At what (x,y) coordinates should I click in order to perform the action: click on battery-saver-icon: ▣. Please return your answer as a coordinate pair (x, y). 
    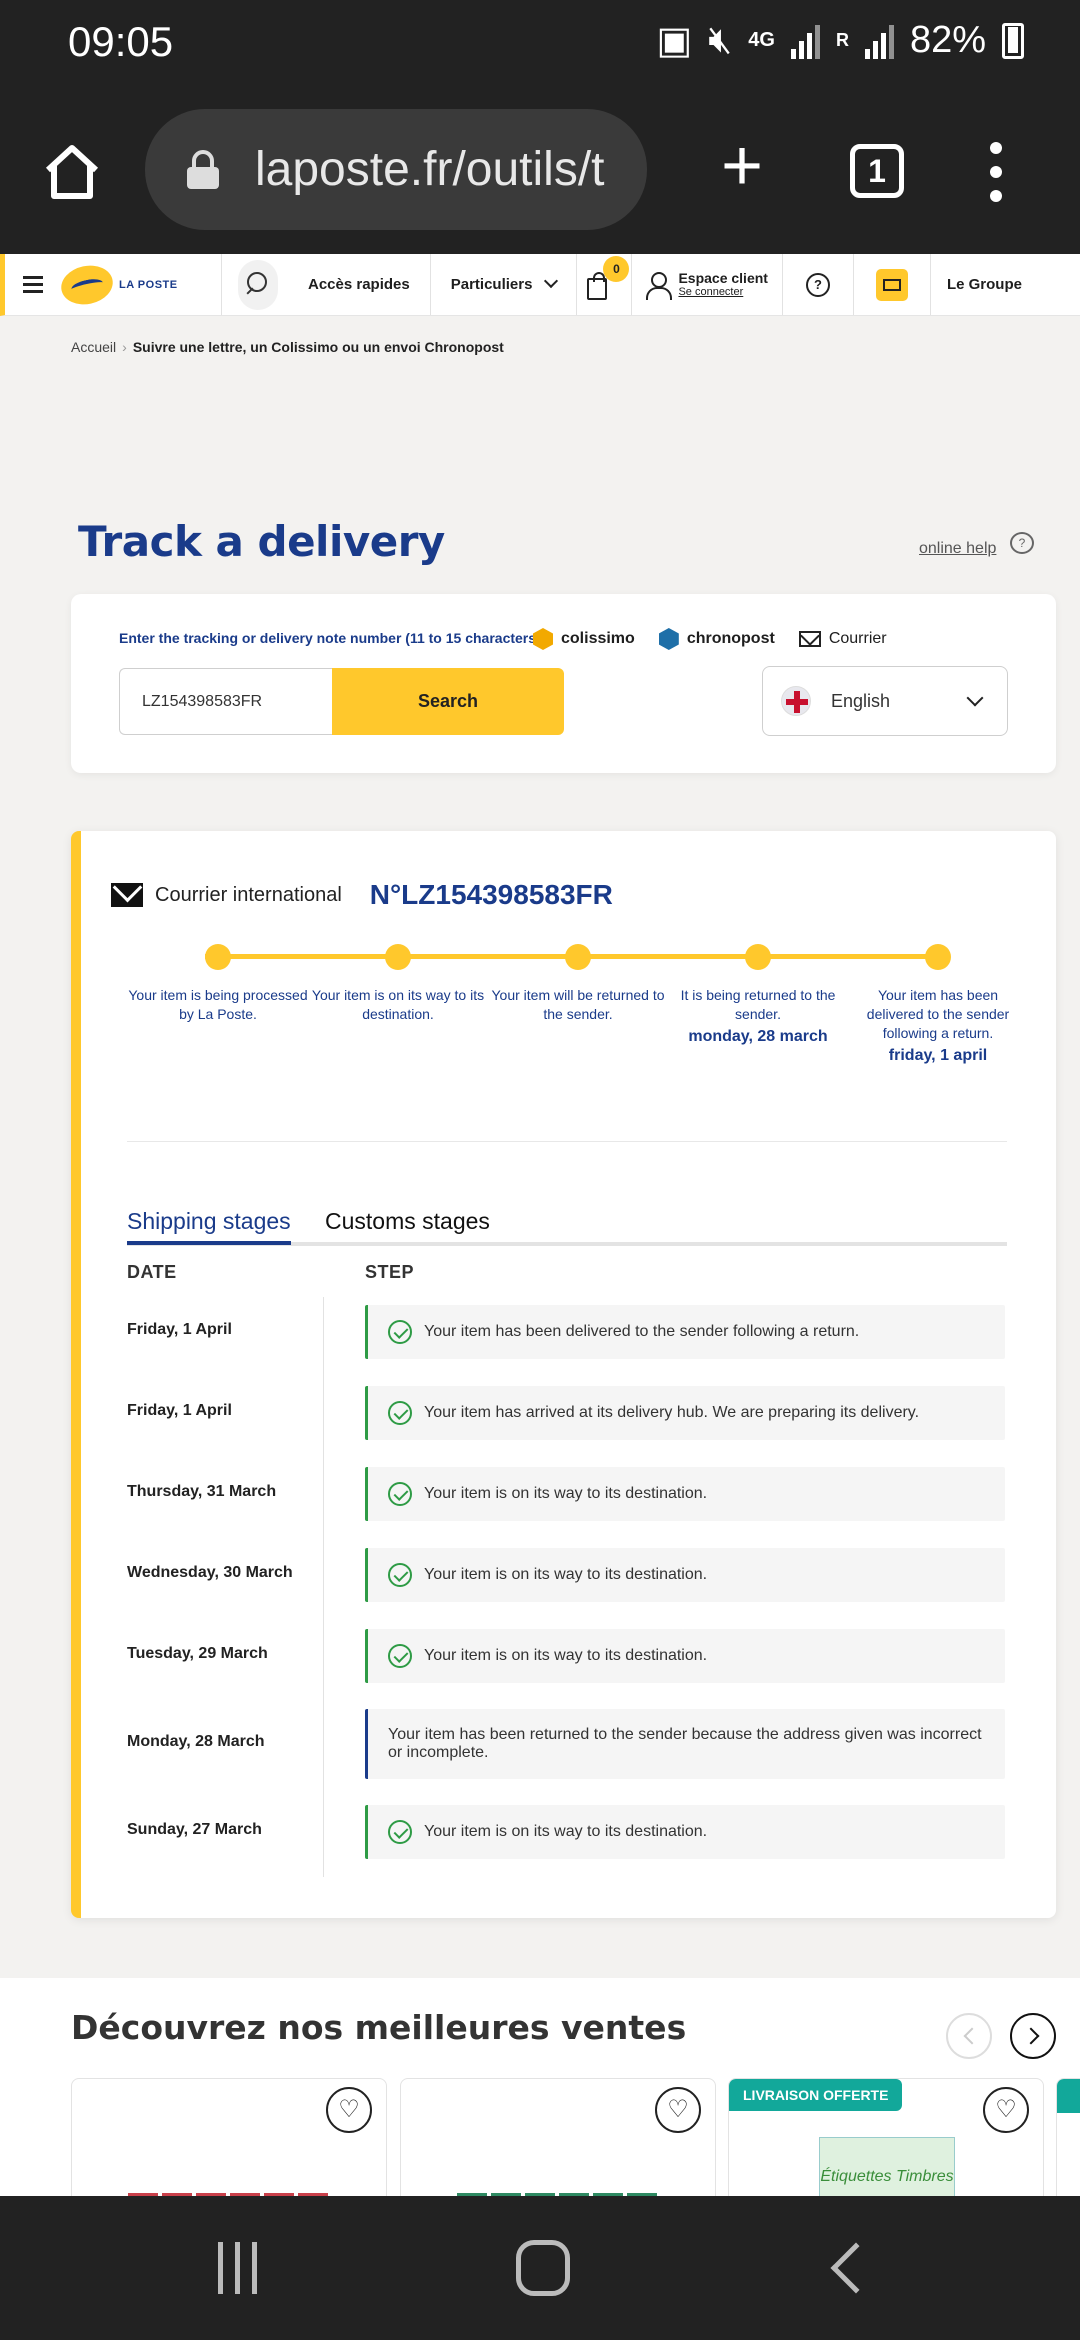
    Looking at the image, I should click on (674, 41).